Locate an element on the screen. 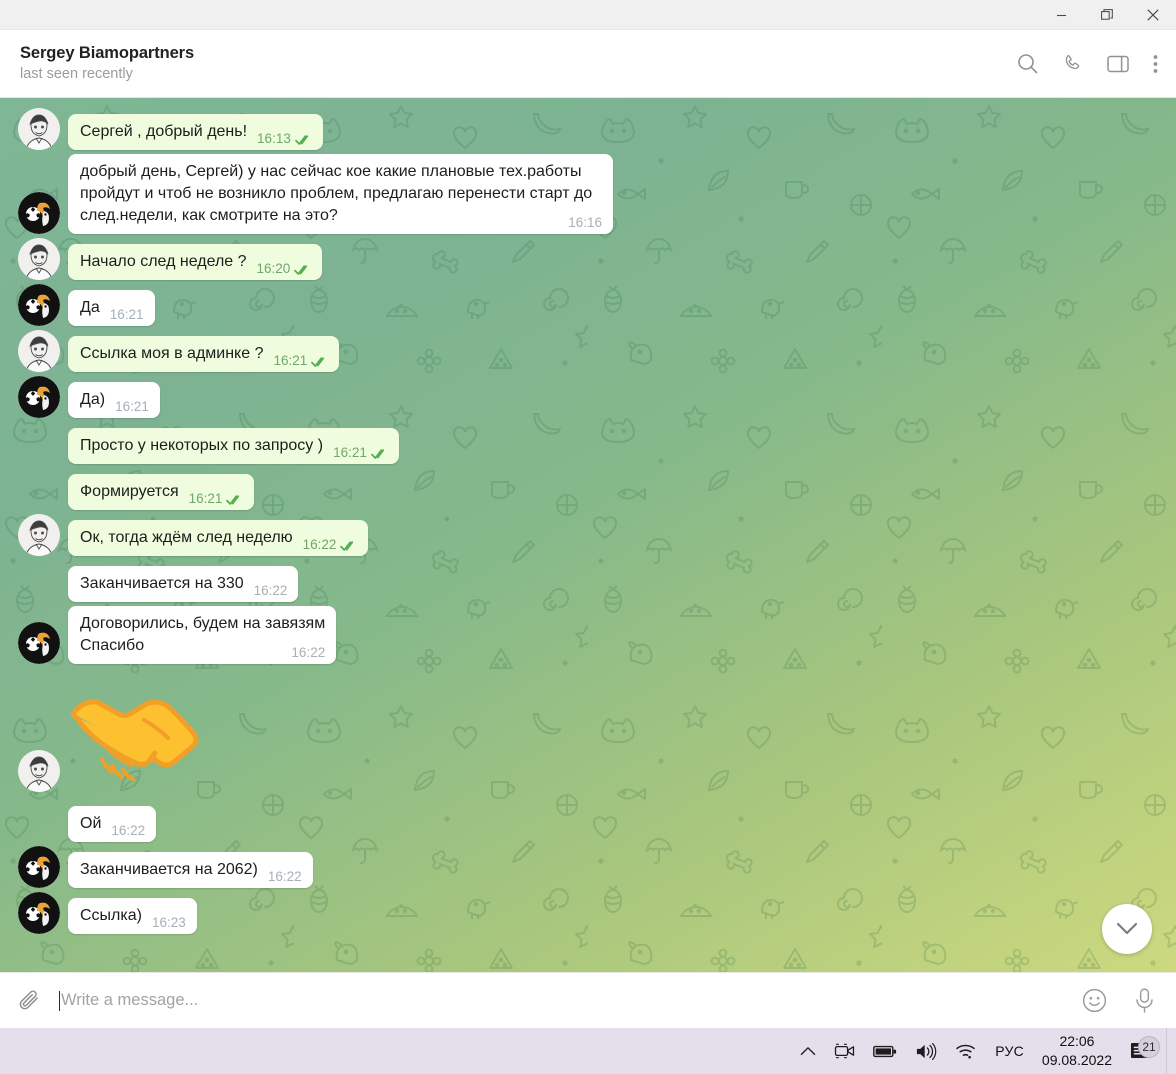 The width and height of the screenshot is (1176, 1074). smiley-icon is located at coordinates (1094, 1000).